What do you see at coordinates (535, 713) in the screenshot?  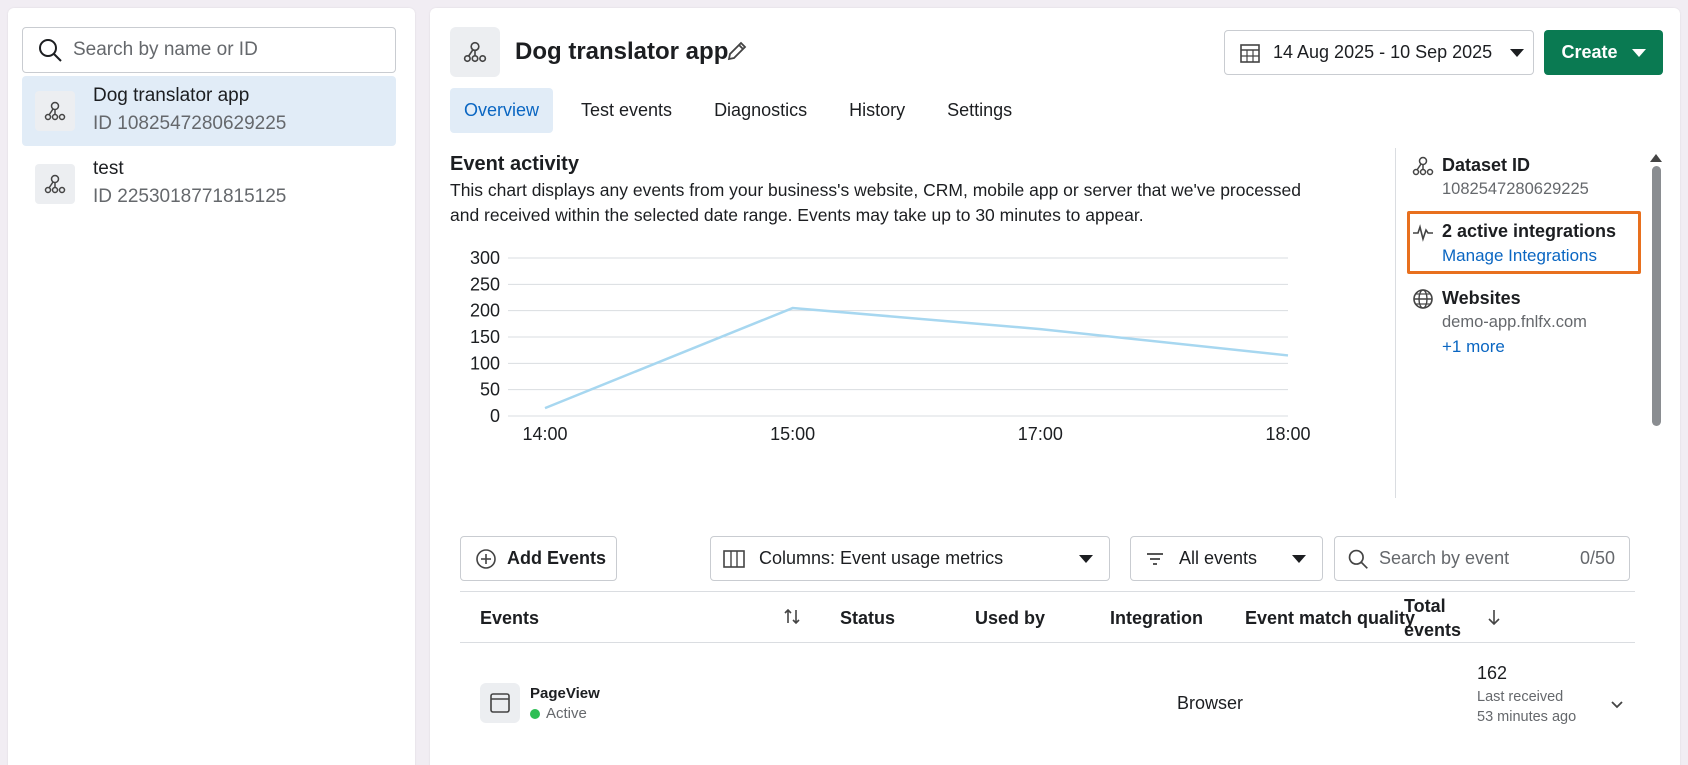 I see `active-status-dot` at bounding box center [535, 713].